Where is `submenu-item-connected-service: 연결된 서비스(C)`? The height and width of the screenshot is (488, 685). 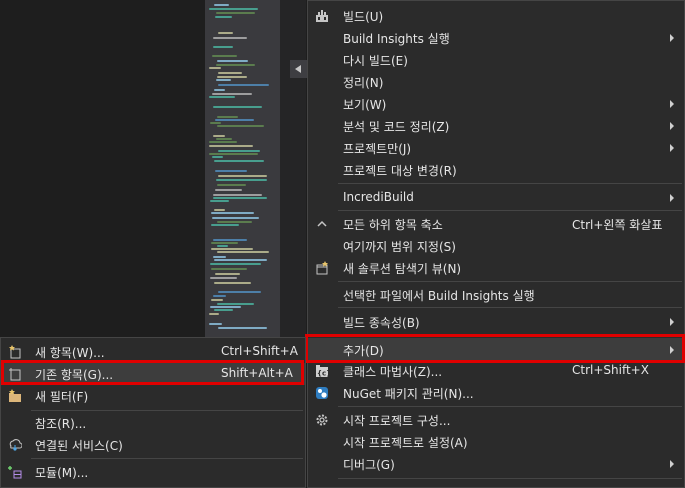 submenu-item-connected-service: 연결된 서비스(C) is located at coordinates (153, 445).